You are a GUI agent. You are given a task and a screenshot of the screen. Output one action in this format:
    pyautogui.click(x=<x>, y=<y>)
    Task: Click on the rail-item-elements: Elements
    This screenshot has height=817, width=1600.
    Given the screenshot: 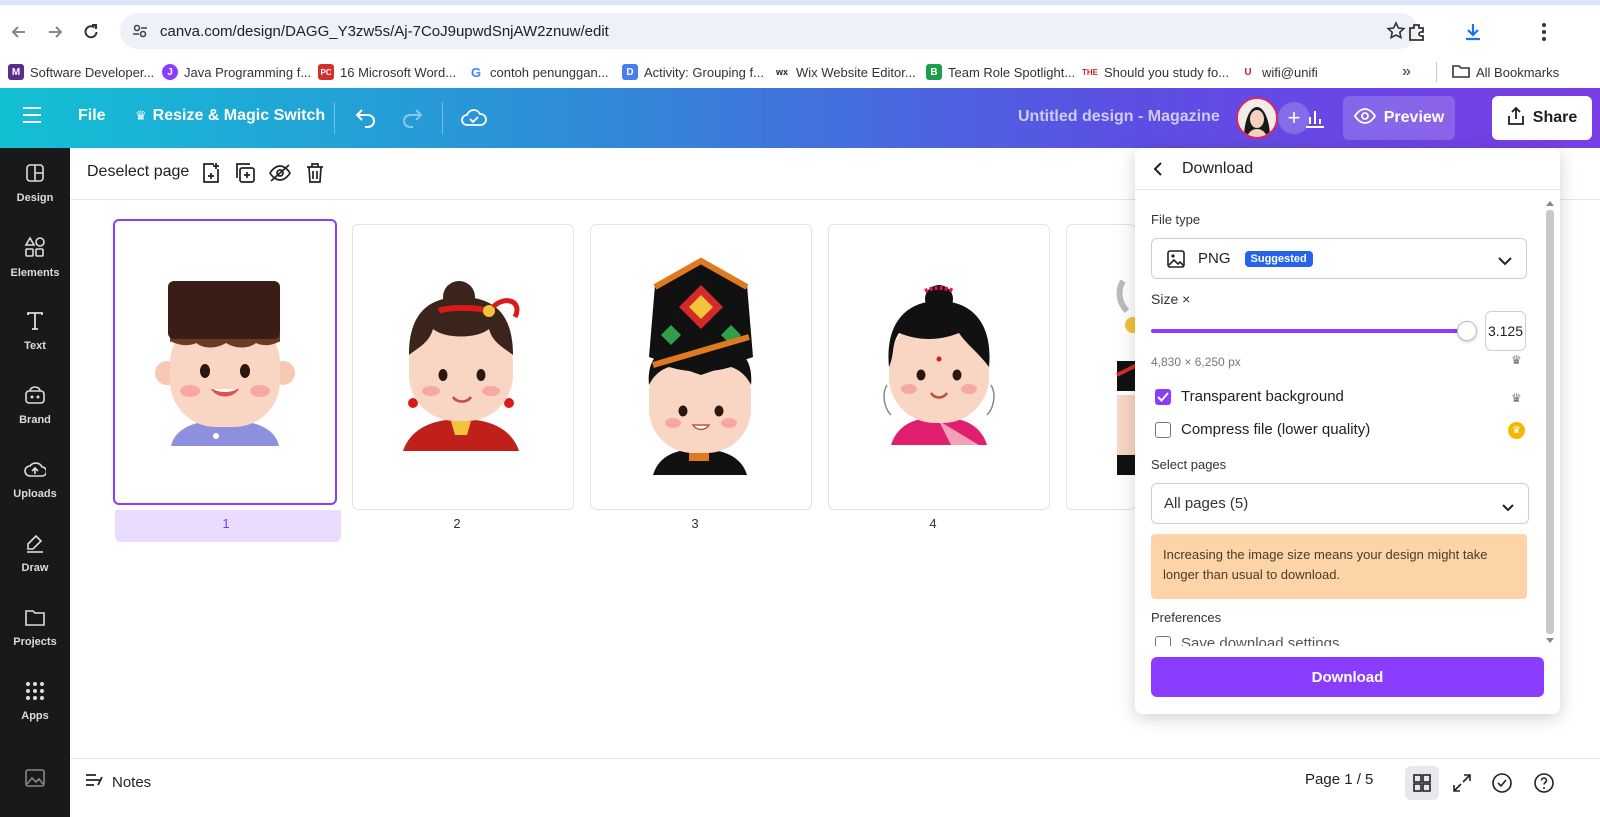 What is the action you would take?
    pyautogui.click(x=35, y=257)
    